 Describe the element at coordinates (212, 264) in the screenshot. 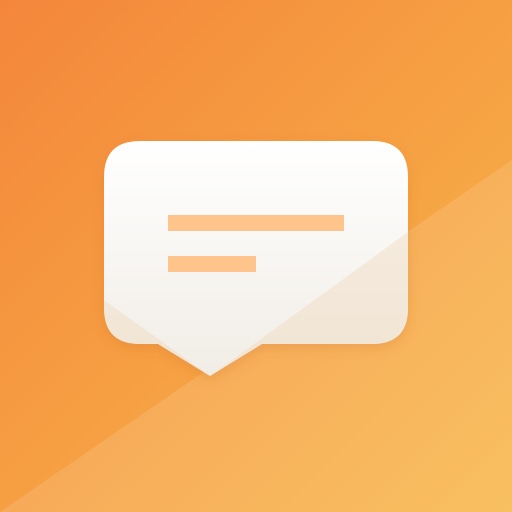

I see `message-text-line-short` at that location.